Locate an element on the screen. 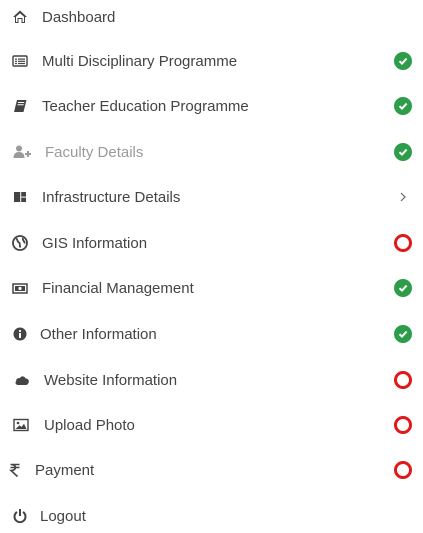 The width and height of the screenshot is (423, 533). image-icon is located at coordinates (21, 425).